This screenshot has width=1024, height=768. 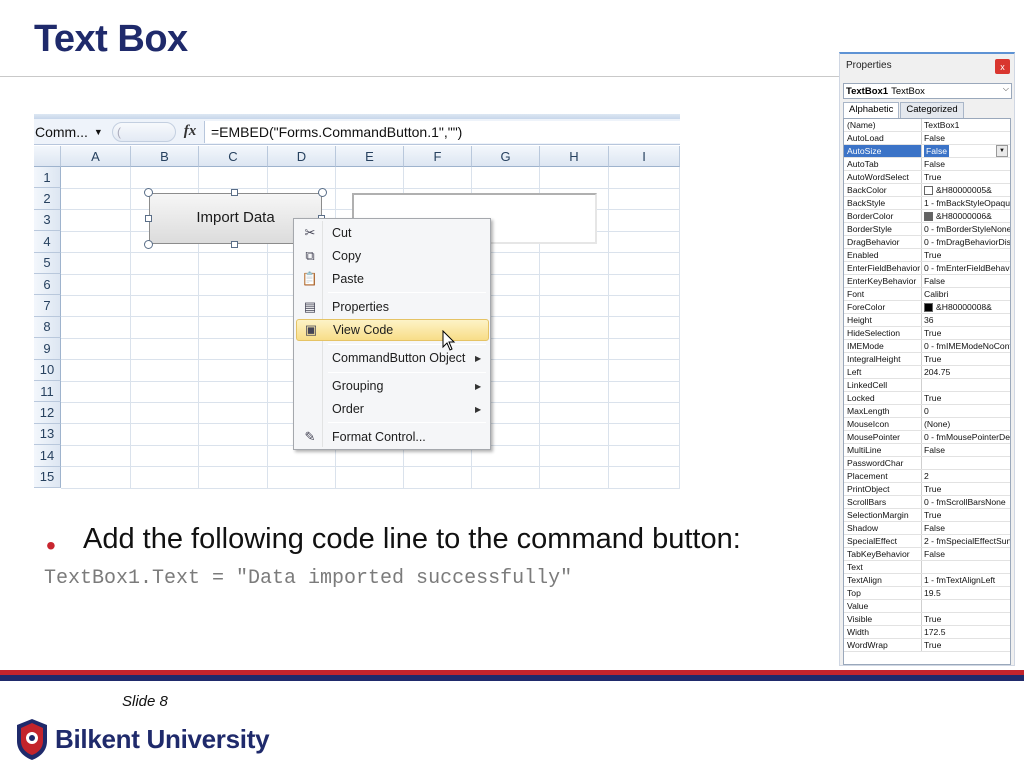 I want to click on property-row: MousePointer0 - fmMousePointerDefault, so click(x=927, y=437).